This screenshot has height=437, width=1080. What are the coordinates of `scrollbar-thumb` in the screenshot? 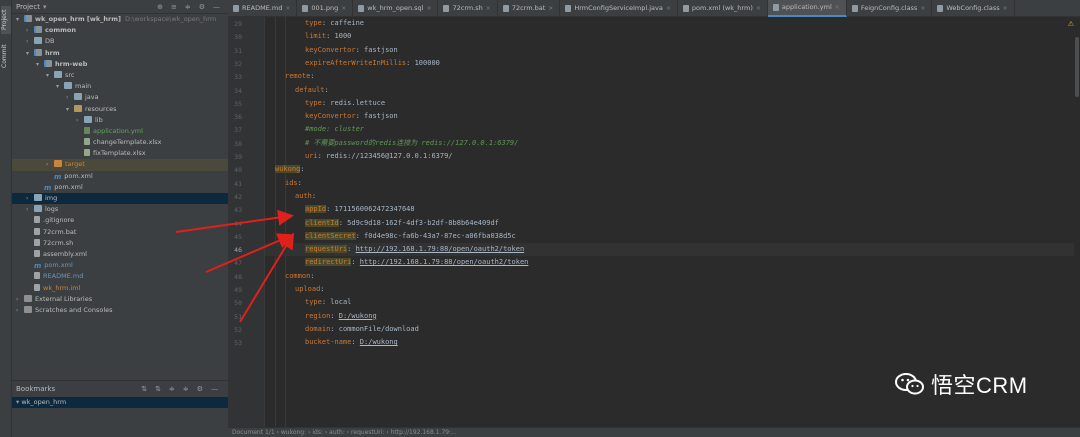 It's located at (1077, 67).